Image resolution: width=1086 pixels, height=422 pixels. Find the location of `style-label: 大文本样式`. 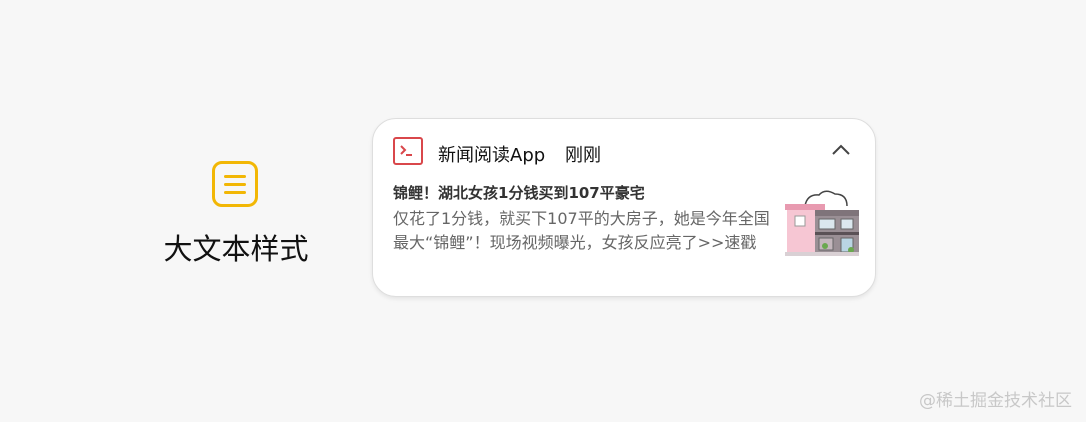

style-label: 大文本样式 is located at coordinates (236, 249).